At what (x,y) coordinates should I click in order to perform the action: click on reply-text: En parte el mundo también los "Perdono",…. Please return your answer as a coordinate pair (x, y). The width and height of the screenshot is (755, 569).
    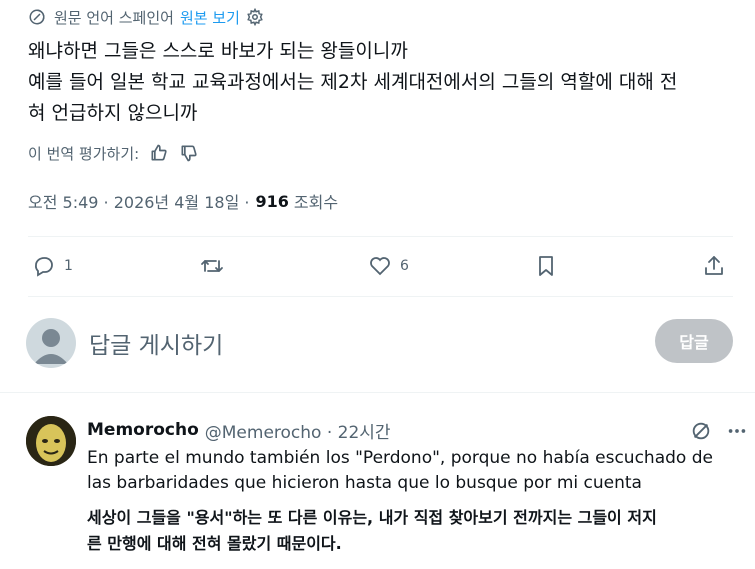
    Looking at the image, I should click on (412, 471).